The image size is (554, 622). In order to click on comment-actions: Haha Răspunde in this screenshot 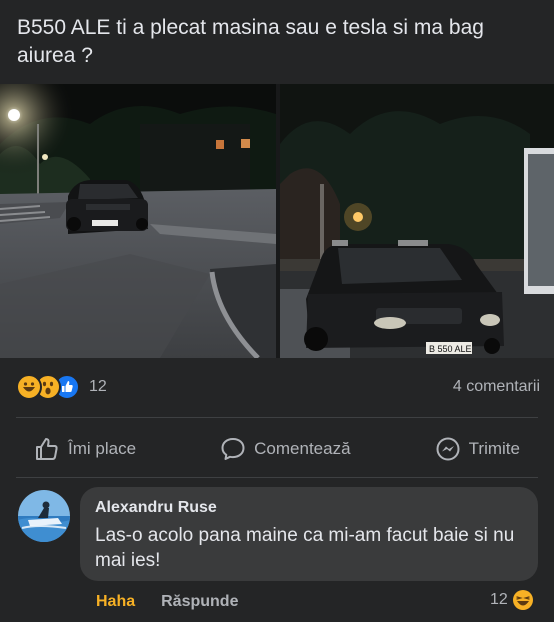, I will do `click(167, 602)`.